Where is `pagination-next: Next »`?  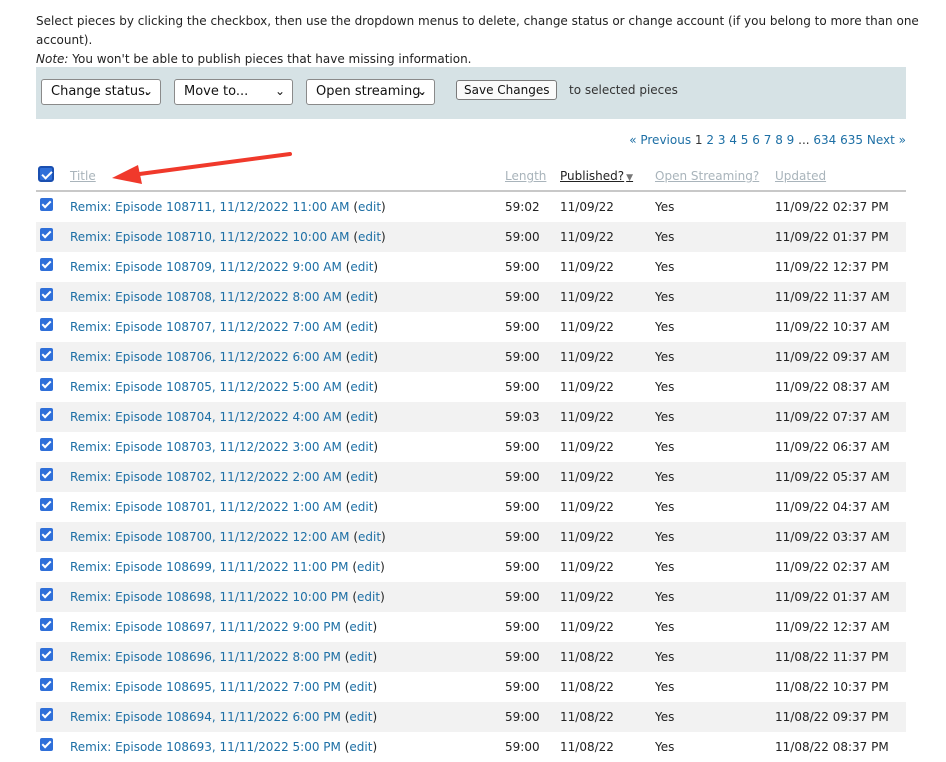 pagination-next: Next » is located at coordinates (886, 140).